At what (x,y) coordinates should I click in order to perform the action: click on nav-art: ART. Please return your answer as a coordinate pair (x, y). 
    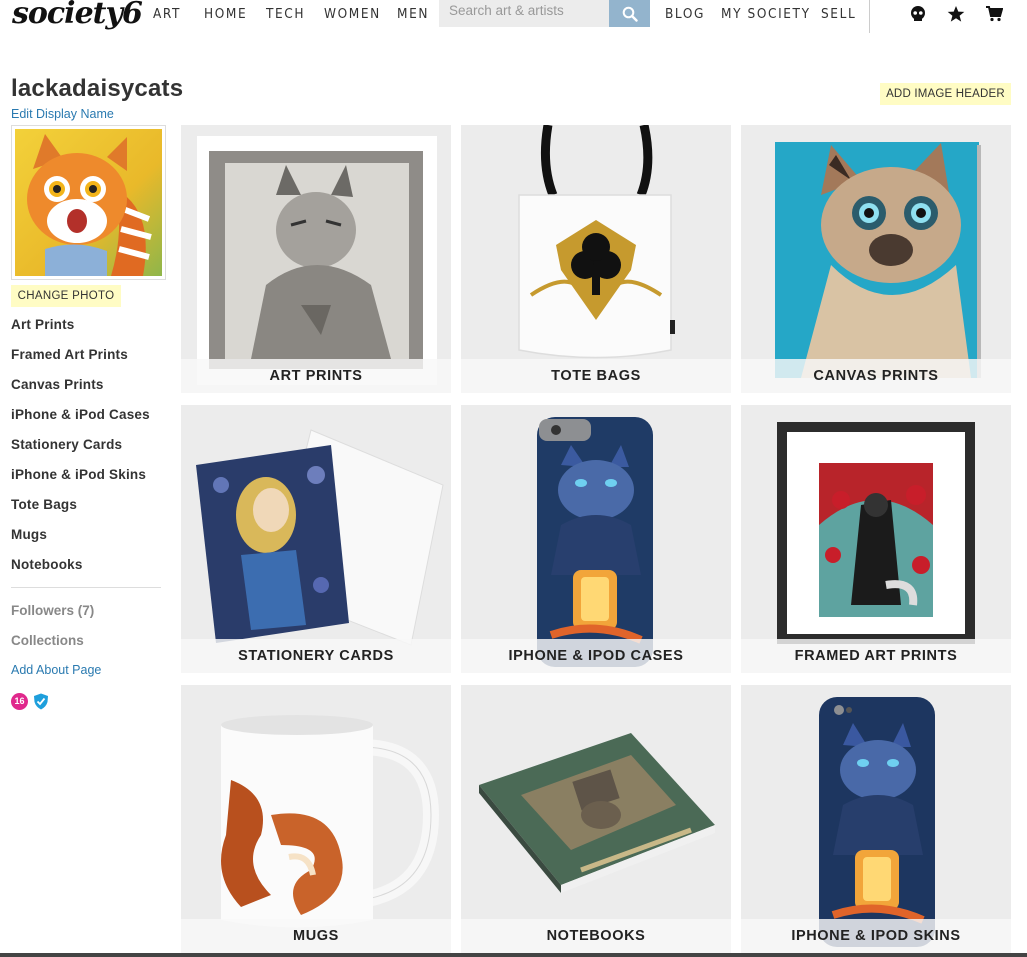
    Looking at the image, I should click on (167, 14).